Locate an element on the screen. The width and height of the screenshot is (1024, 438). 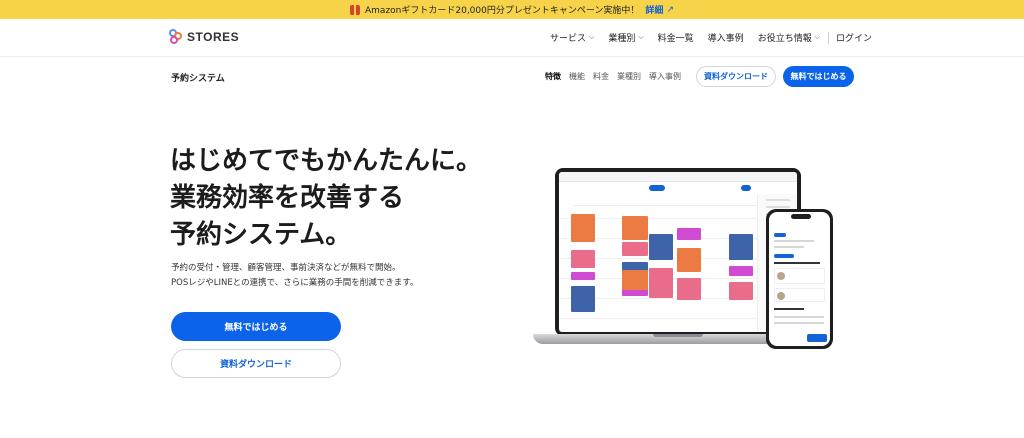
product-title: 予約システム is located at coordinates (198, 79).